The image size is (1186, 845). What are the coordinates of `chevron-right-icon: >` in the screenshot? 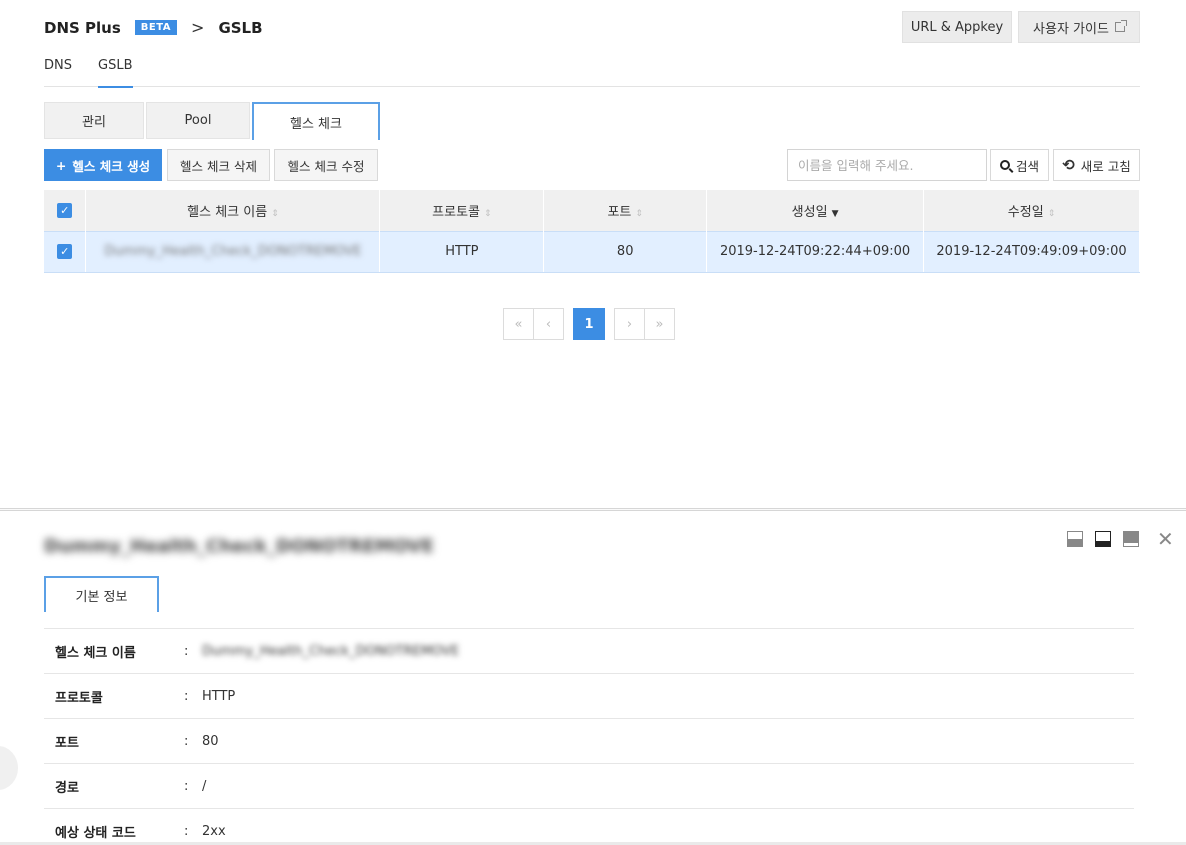 It's located at (198, 27).